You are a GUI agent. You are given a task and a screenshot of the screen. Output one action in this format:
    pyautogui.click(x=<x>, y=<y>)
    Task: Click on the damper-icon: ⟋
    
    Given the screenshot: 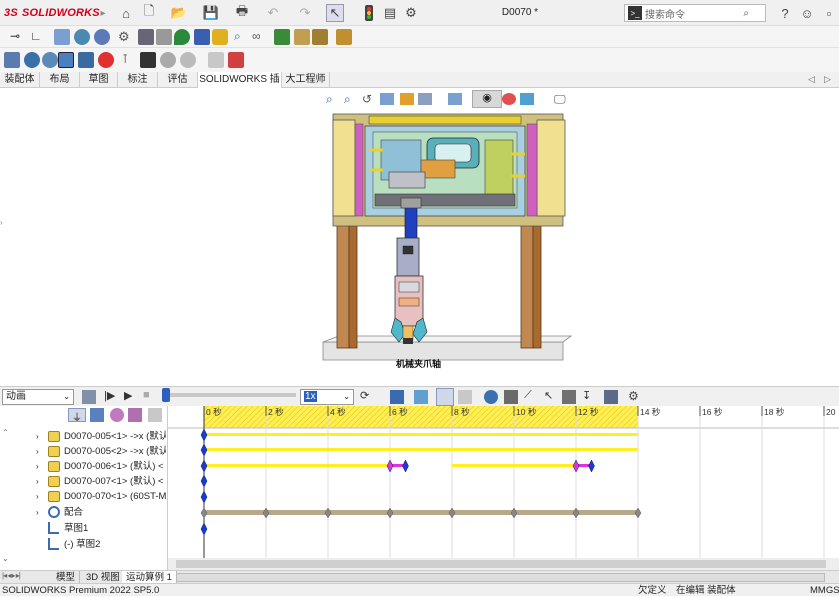 What is the action you would take?
    pyautogui.click(x=528, y=395)
    